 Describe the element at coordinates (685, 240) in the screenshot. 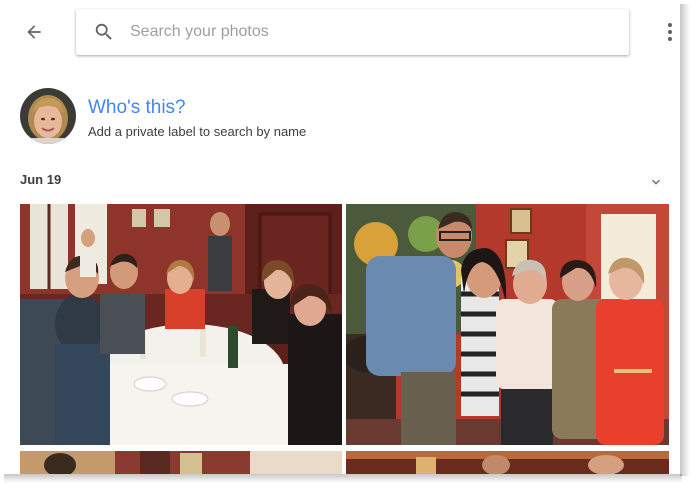

I see `window-shadow` at that location.